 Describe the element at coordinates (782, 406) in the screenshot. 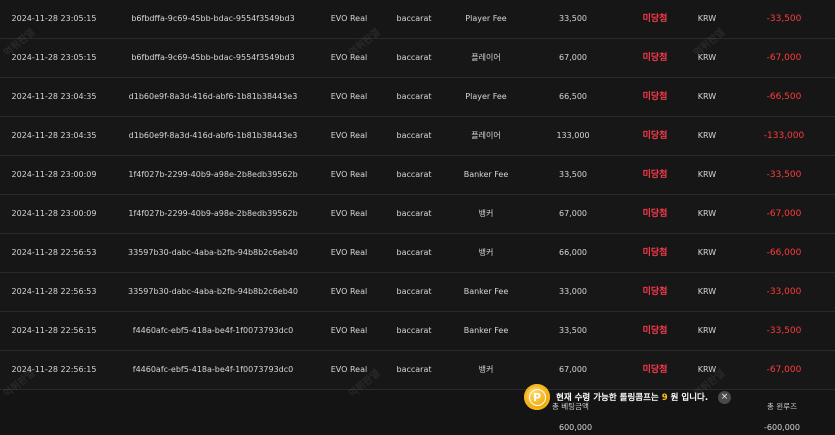

I see `total-winloss-label: 총 윈루즈` at that location.